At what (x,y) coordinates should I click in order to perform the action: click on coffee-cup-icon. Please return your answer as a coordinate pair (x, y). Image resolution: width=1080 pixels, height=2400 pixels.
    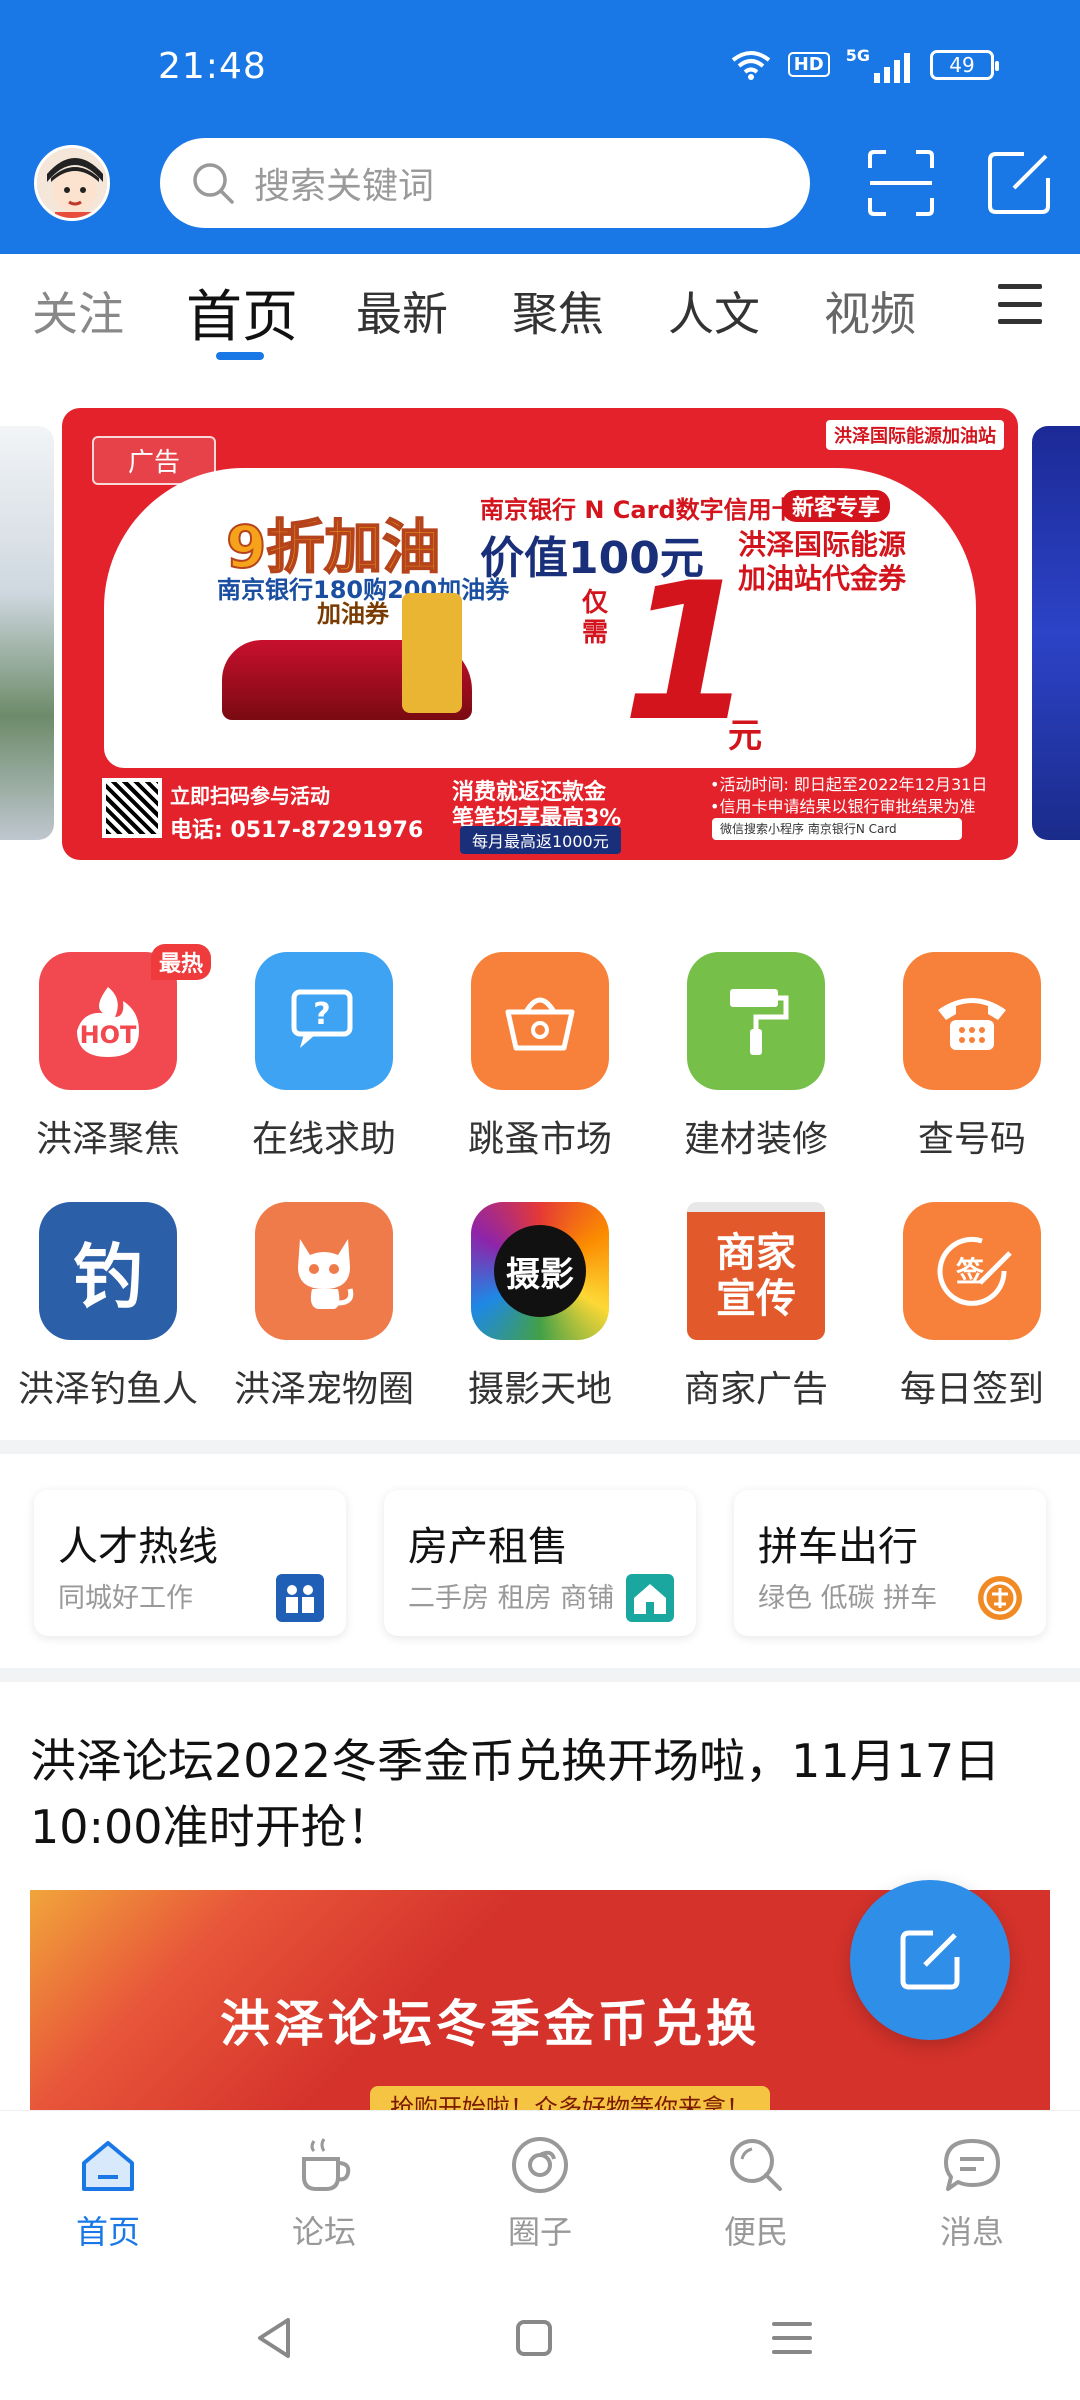
    Looking at the image, I should click on (326, 2164).